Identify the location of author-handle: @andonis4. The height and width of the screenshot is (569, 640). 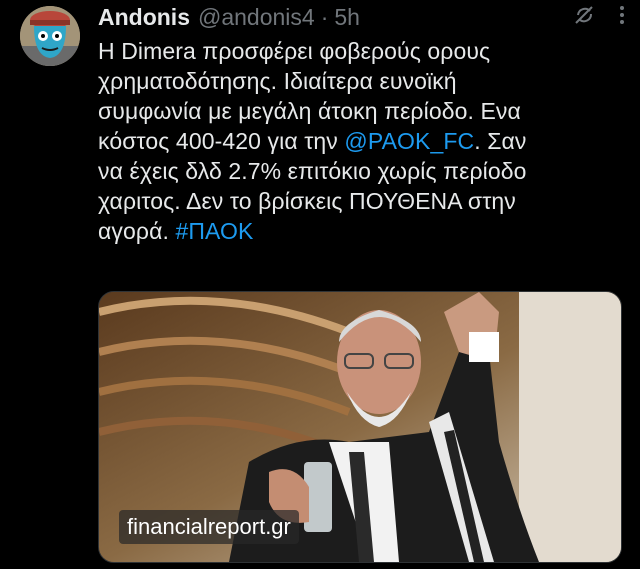
(256, 17).